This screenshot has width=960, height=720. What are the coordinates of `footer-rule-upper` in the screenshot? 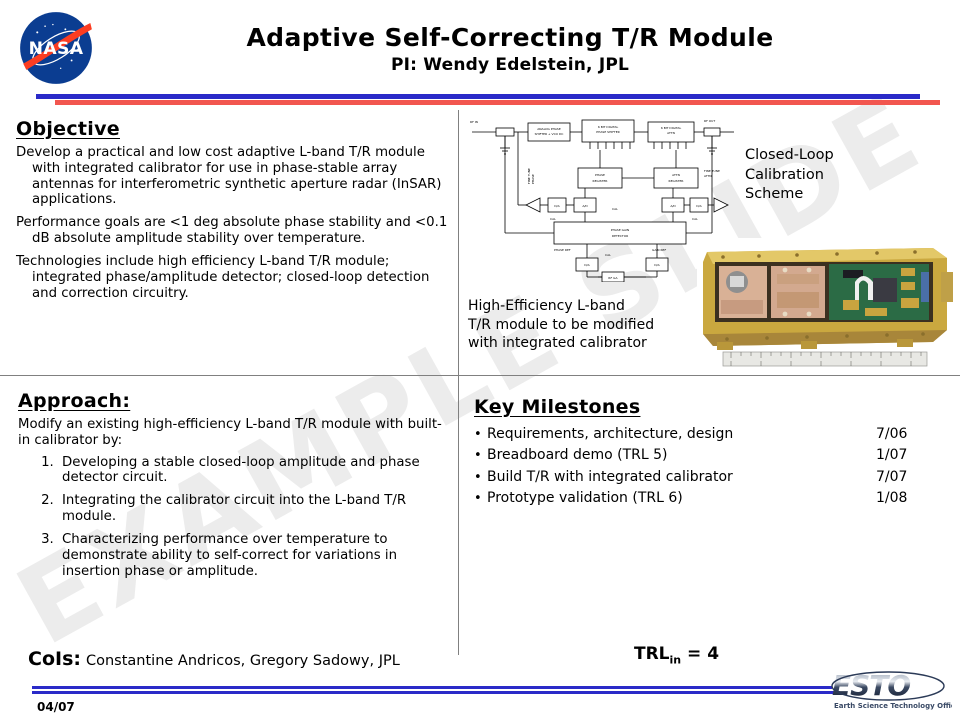 It's located at (432, 687).